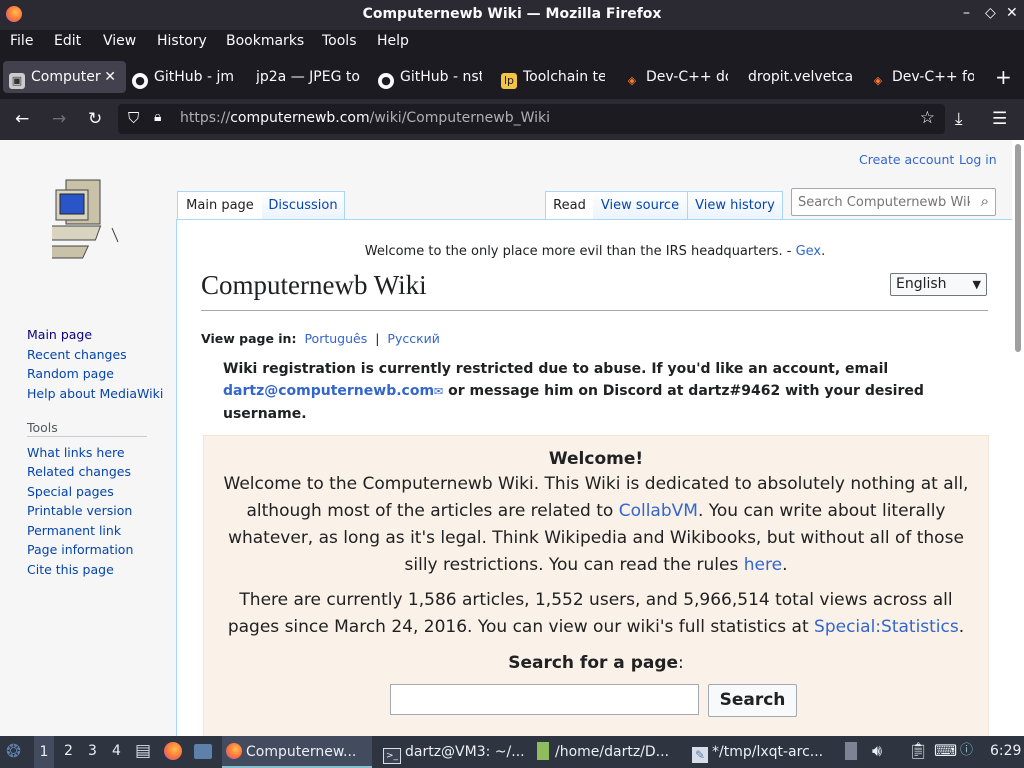 The image size is (1024, 768). I want to click on reload-icon: ↻, so click(95, 119).